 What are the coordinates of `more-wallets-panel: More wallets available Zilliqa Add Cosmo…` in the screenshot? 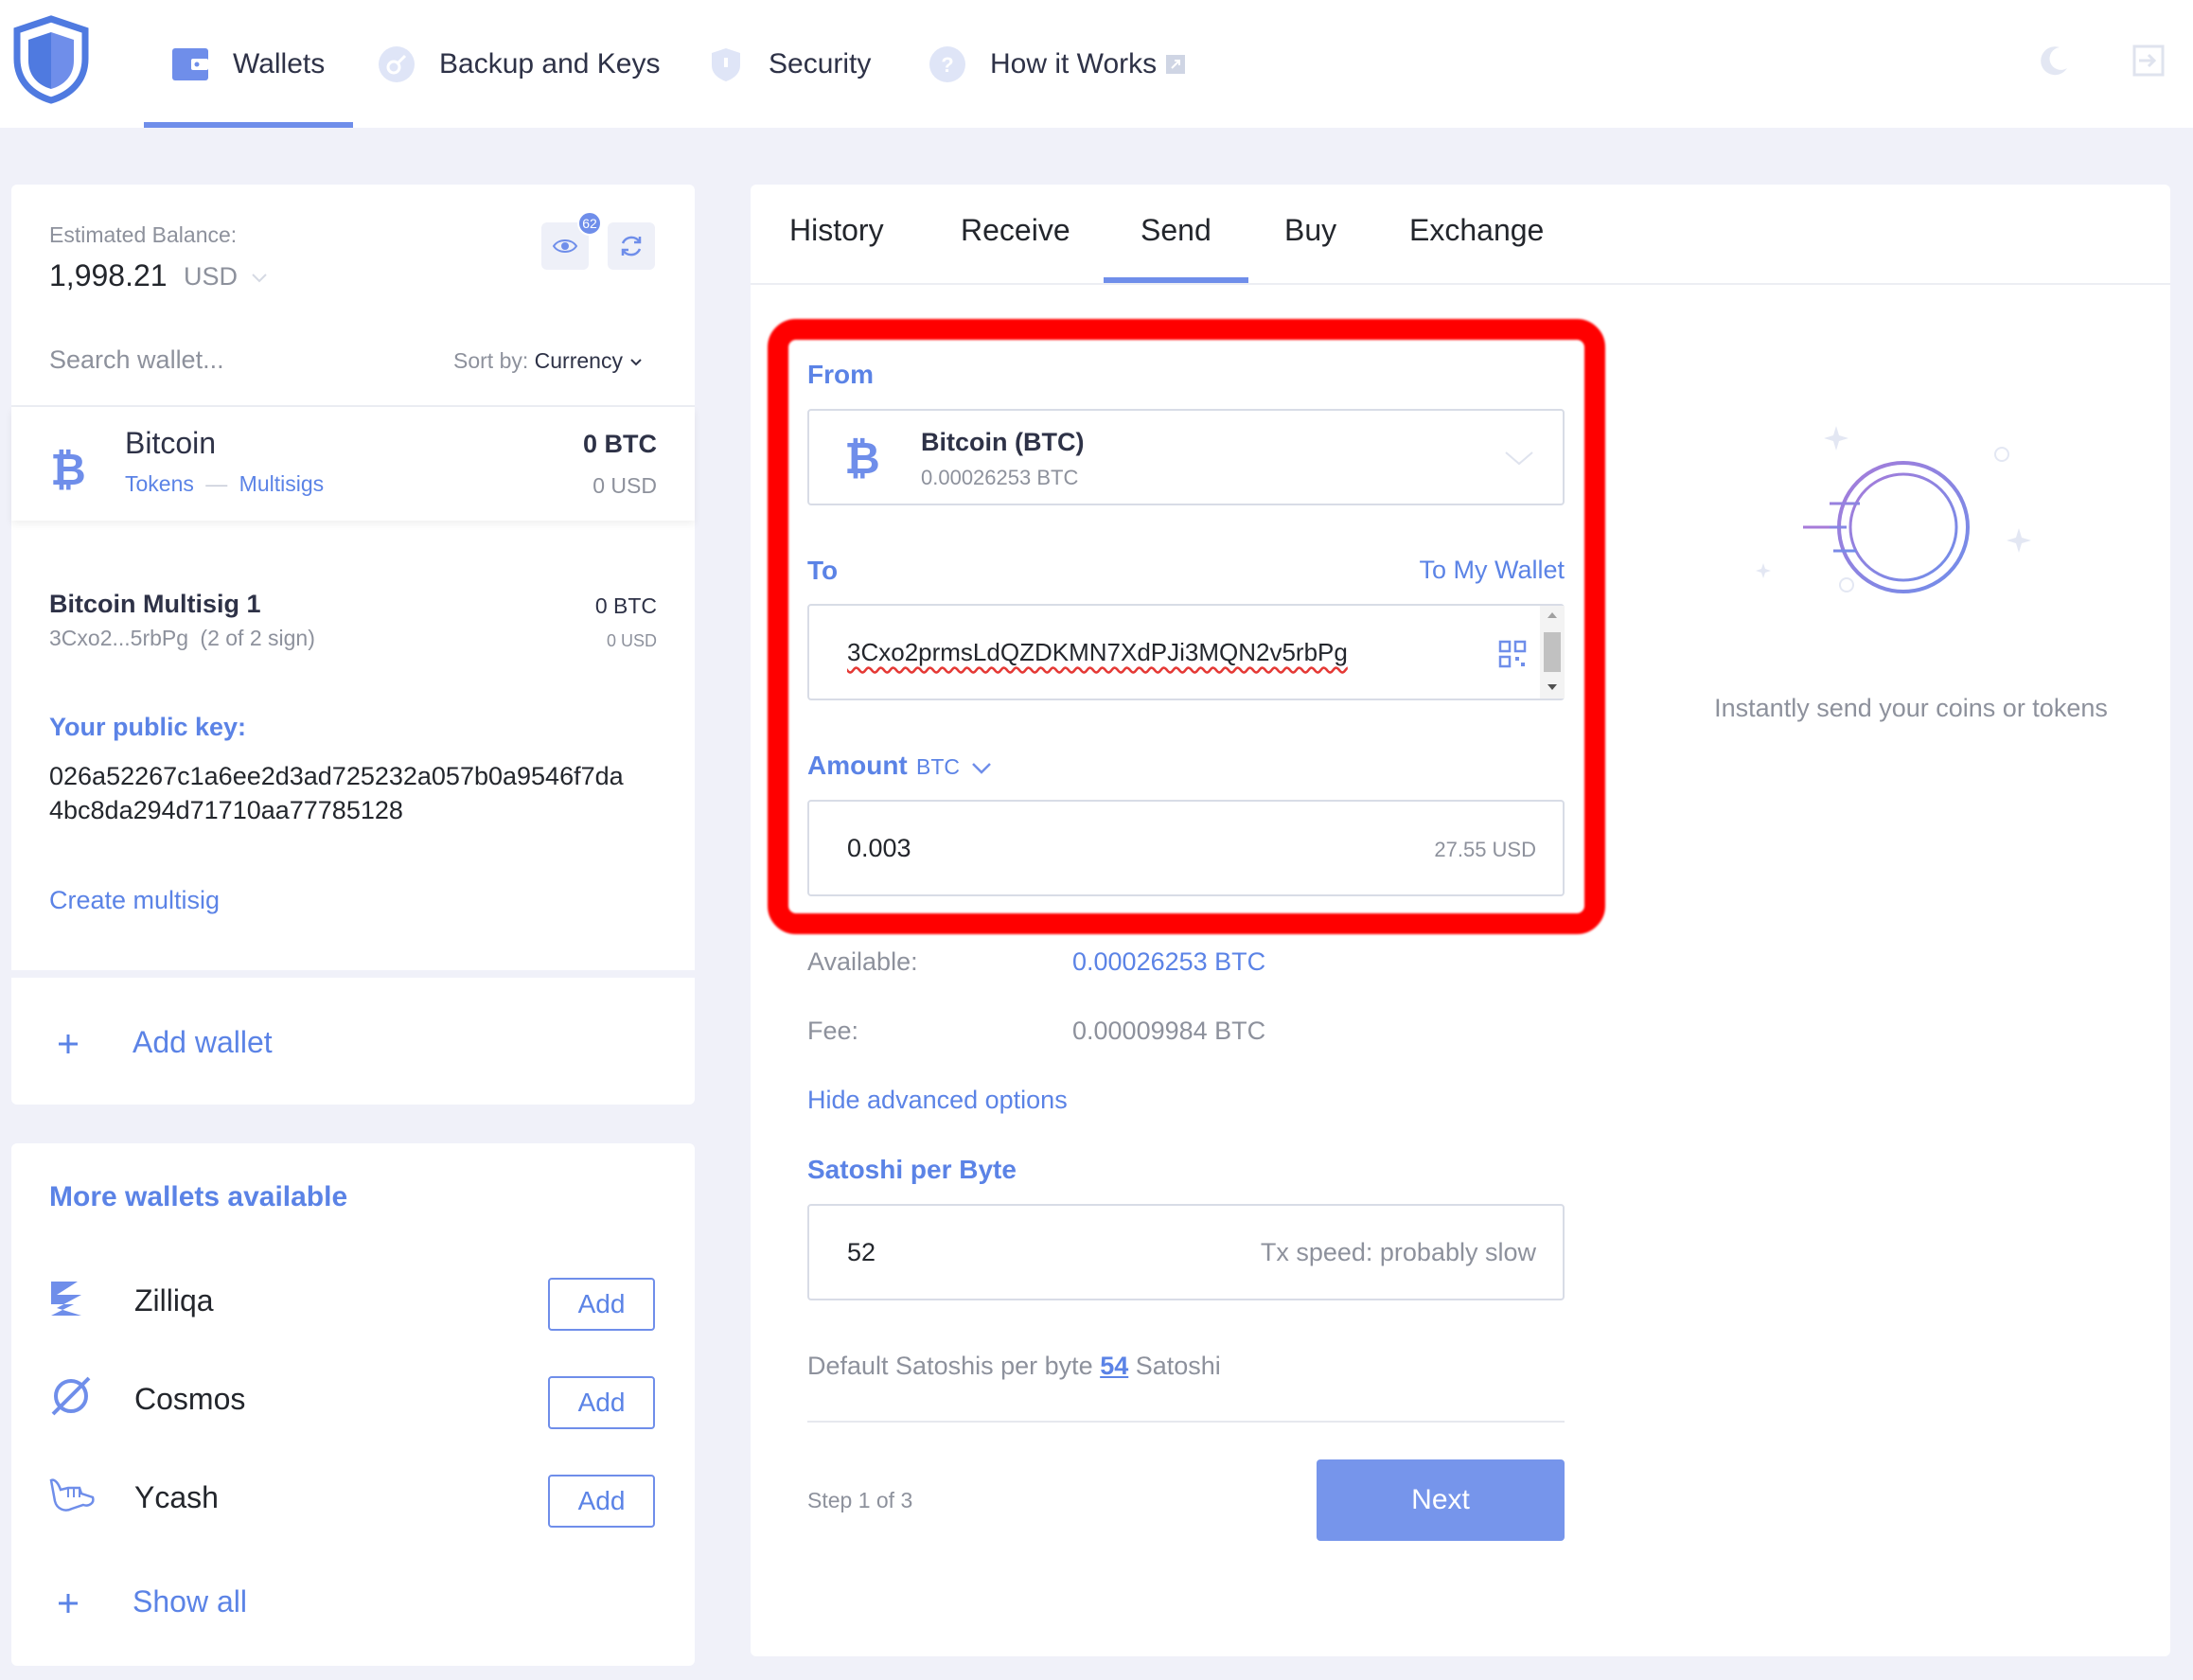 It's located at (353, 1404).